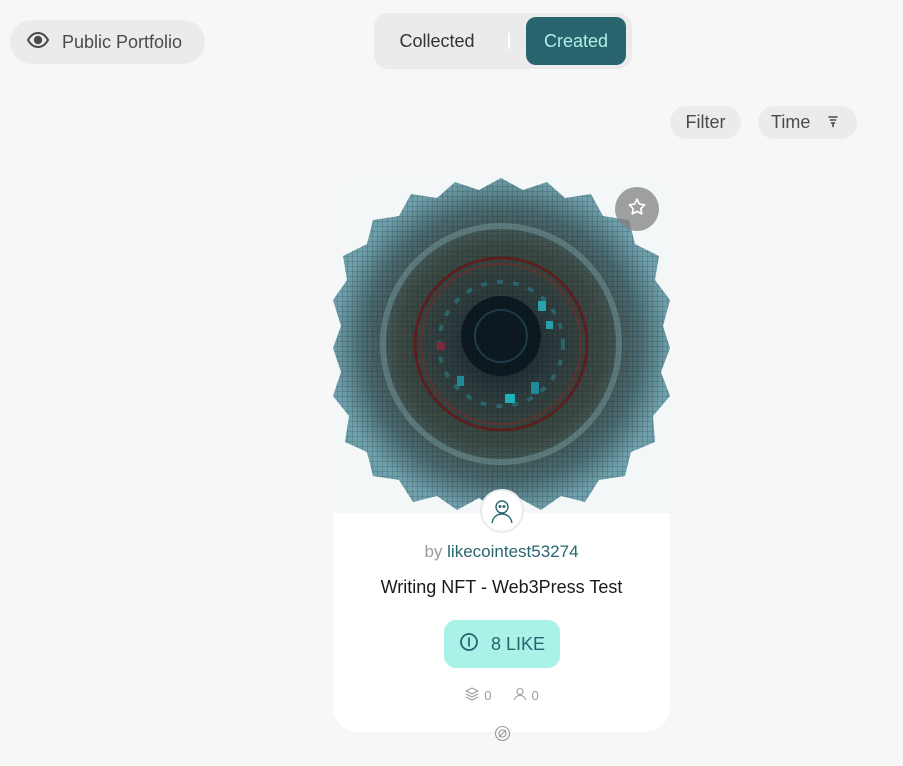 This screenshot has height=766, width=903. Describe the element at coordinates (501, 695) in the screenshot. I see `nft-stats: 0 0` at that location.